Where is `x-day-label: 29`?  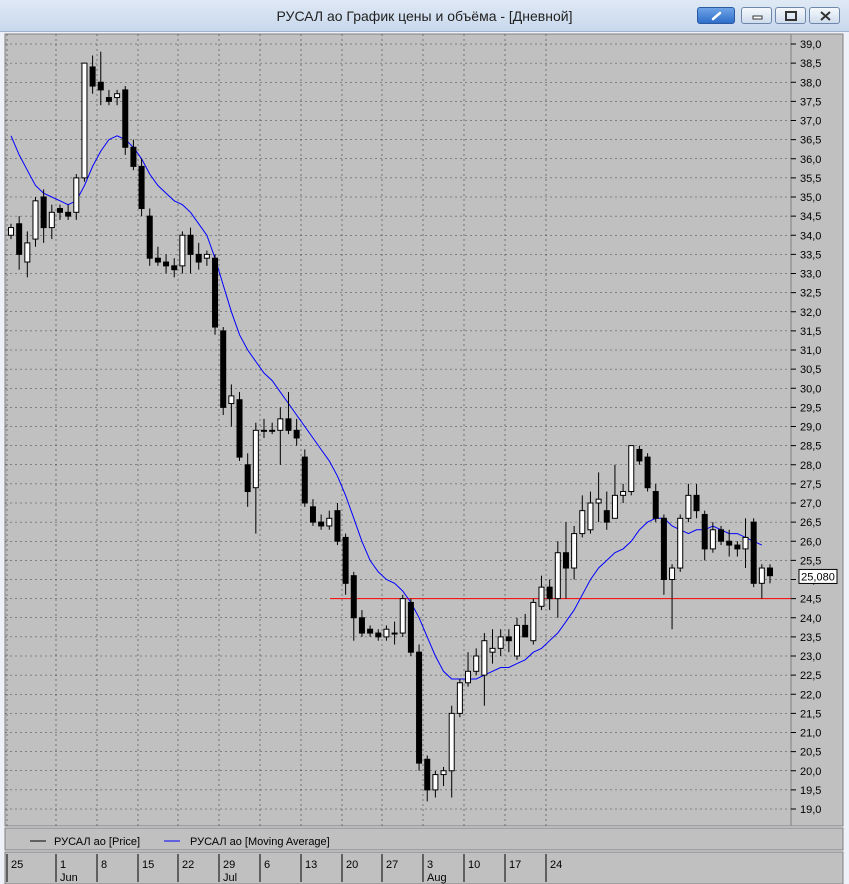
x-day-label: 29 is located at coordinates (229, 865).